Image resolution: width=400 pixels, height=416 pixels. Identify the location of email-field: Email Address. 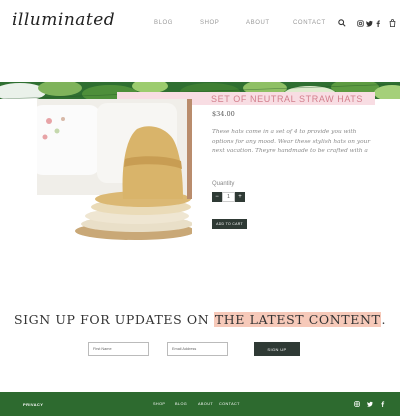
(197, 349).